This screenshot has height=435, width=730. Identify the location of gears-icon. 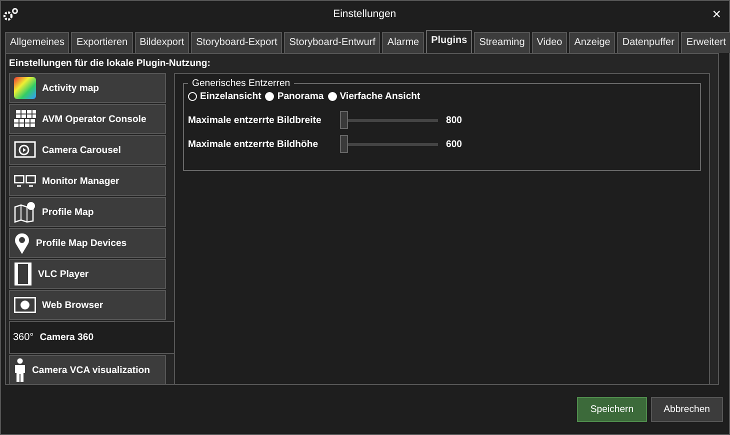
(11, 14).